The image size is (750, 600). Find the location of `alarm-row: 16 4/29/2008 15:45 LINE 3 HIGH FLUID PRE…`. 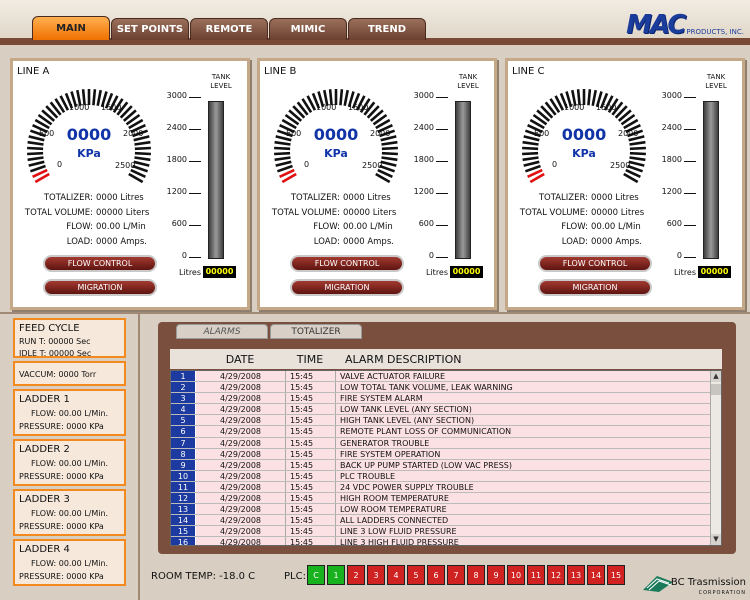

alarm-row: 16 4/29/2008 15:45 LINE 3 HIGH FLUID PRE… is located at coordinates (446, 541).